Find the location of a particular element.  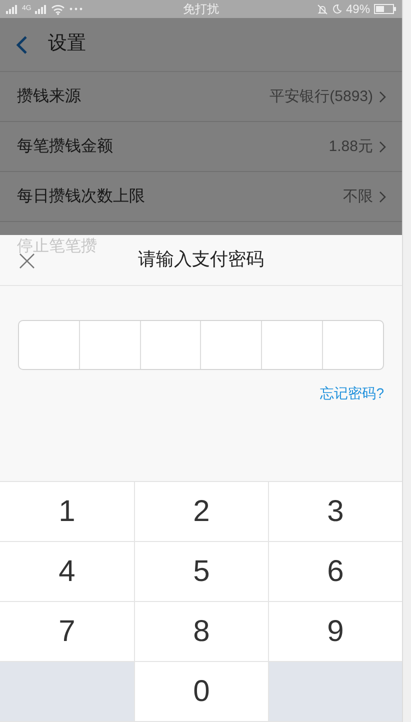

row-value: 不限 is located at coordinates (358, 196).